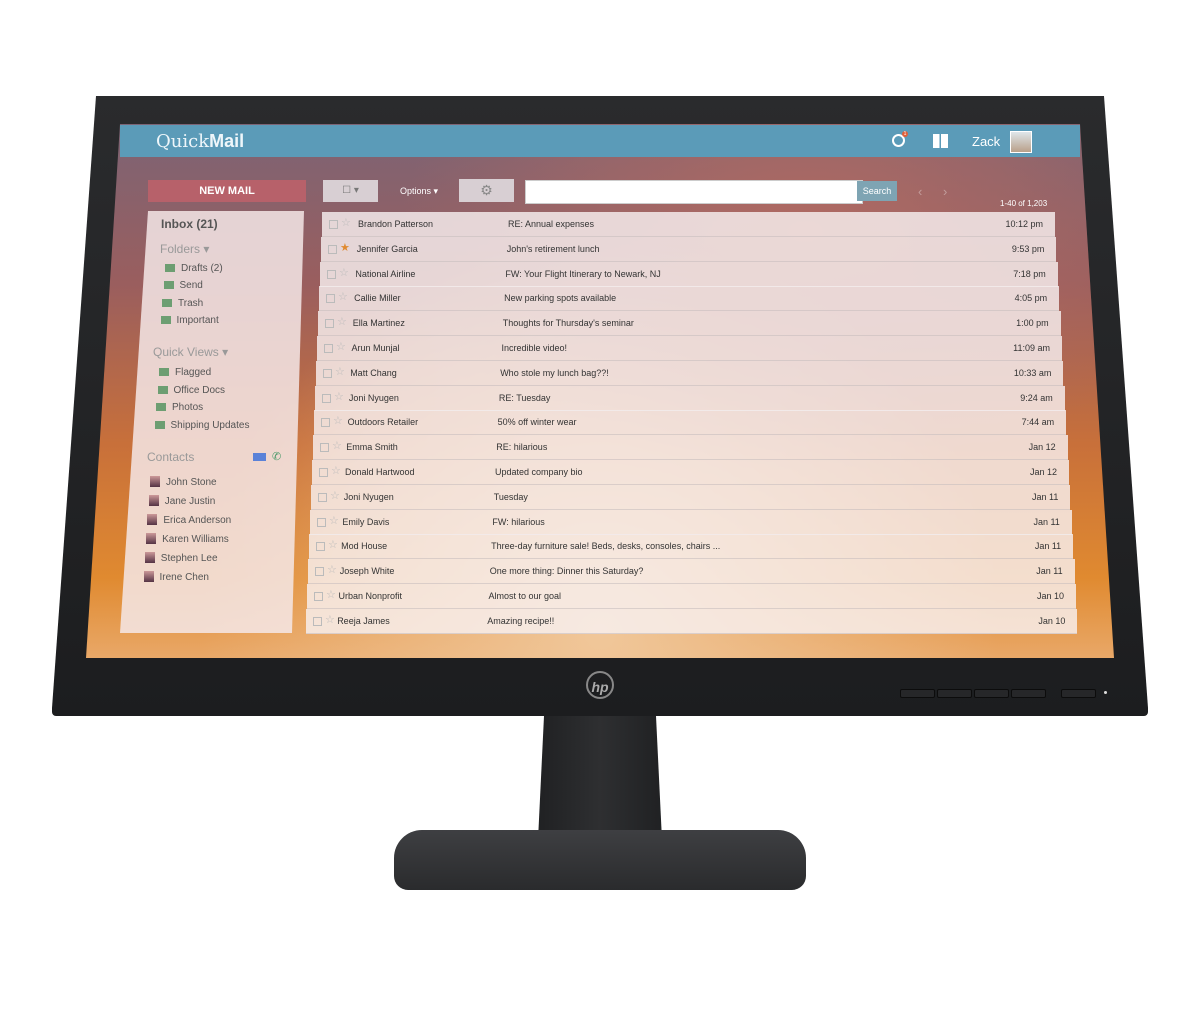  I want to click on user-name: Zack, so click(986, 141).